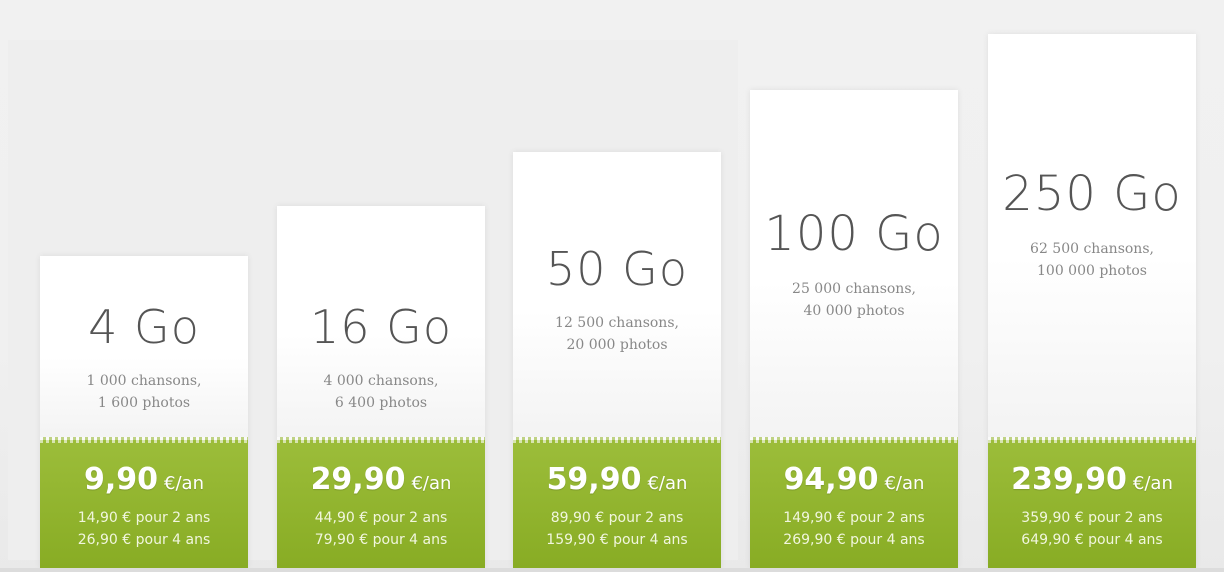 This screenshot has width=1224, height=572. I want to click on plan-capacity: 16 Go, so click(381, 327).